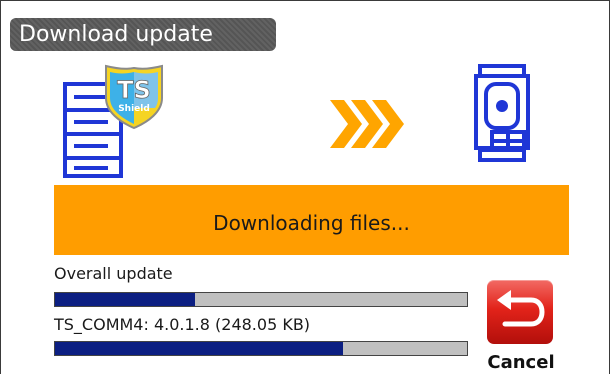 The height and width of the screenshot is (374, 610). I want to click on server-with-ts-shield-icon: TS Shield, so click(118, 121).